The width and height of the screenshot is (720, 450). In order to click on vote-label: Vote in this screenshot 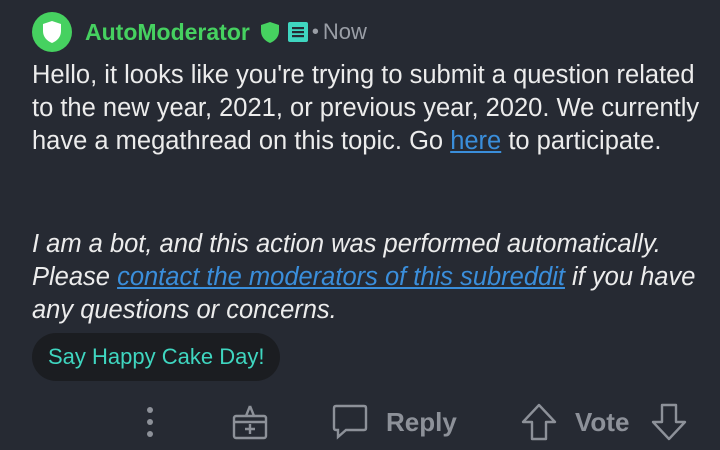, I will do `click(602, 421)`.